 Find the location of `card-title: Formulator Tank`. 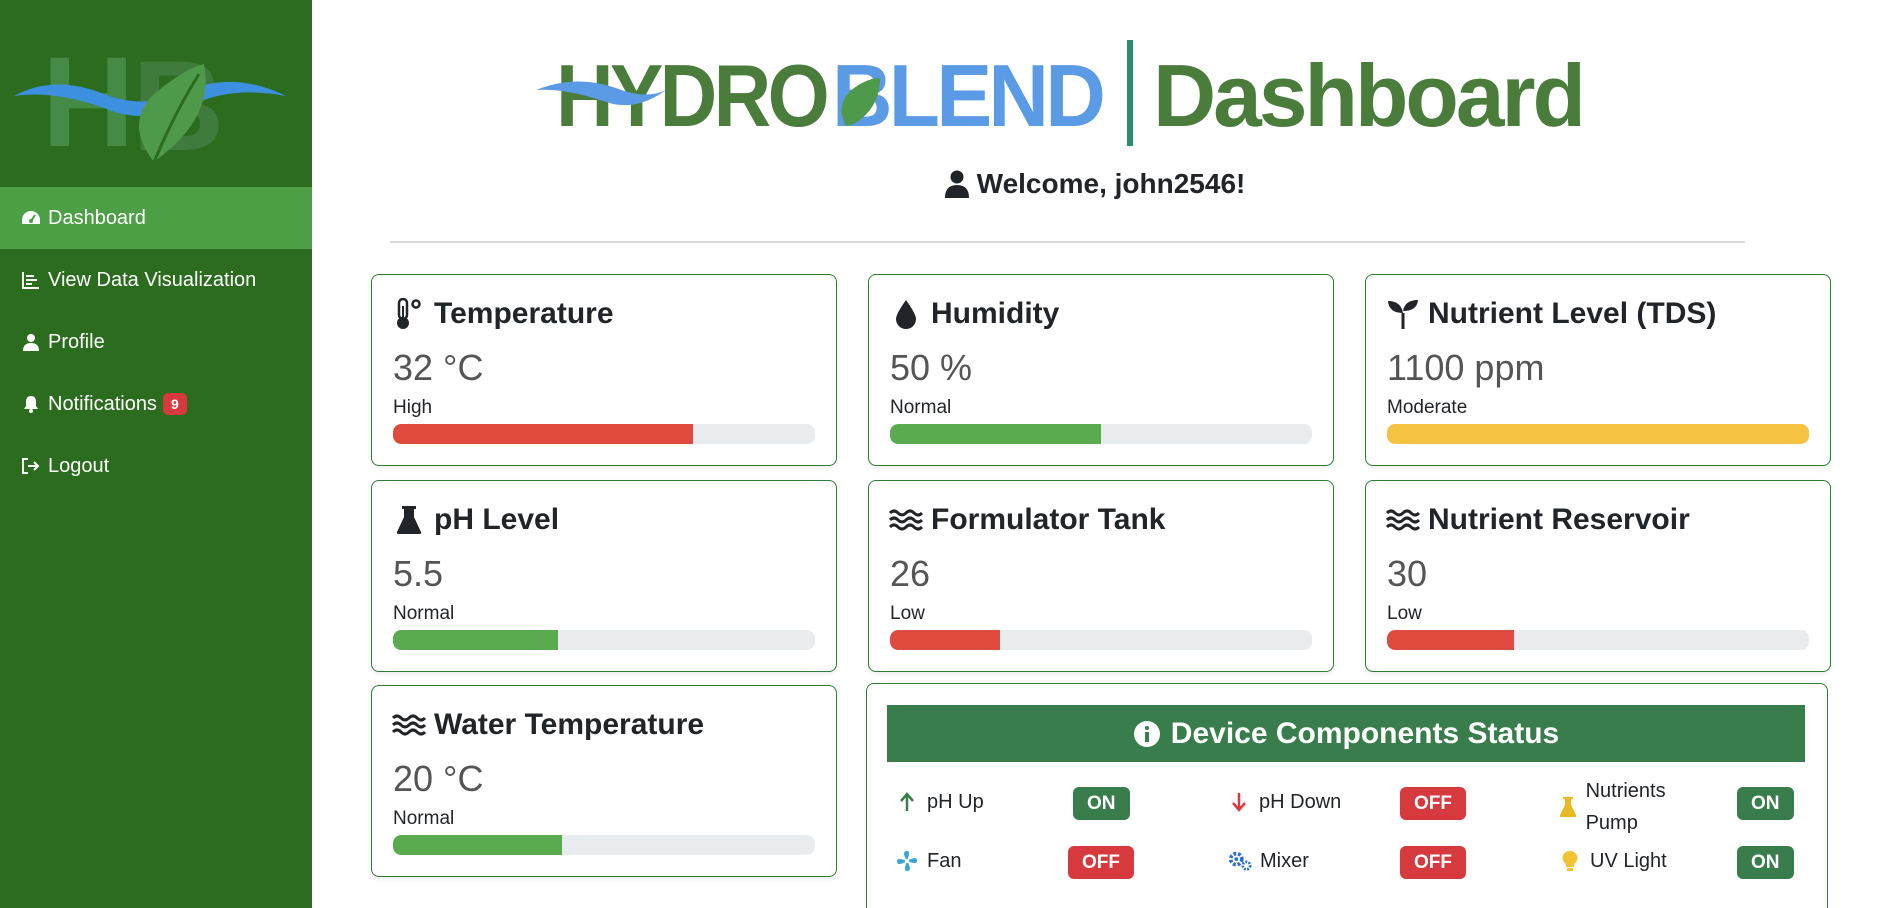

card-title: Formulator Tank is located at coordinates (1048, 519).